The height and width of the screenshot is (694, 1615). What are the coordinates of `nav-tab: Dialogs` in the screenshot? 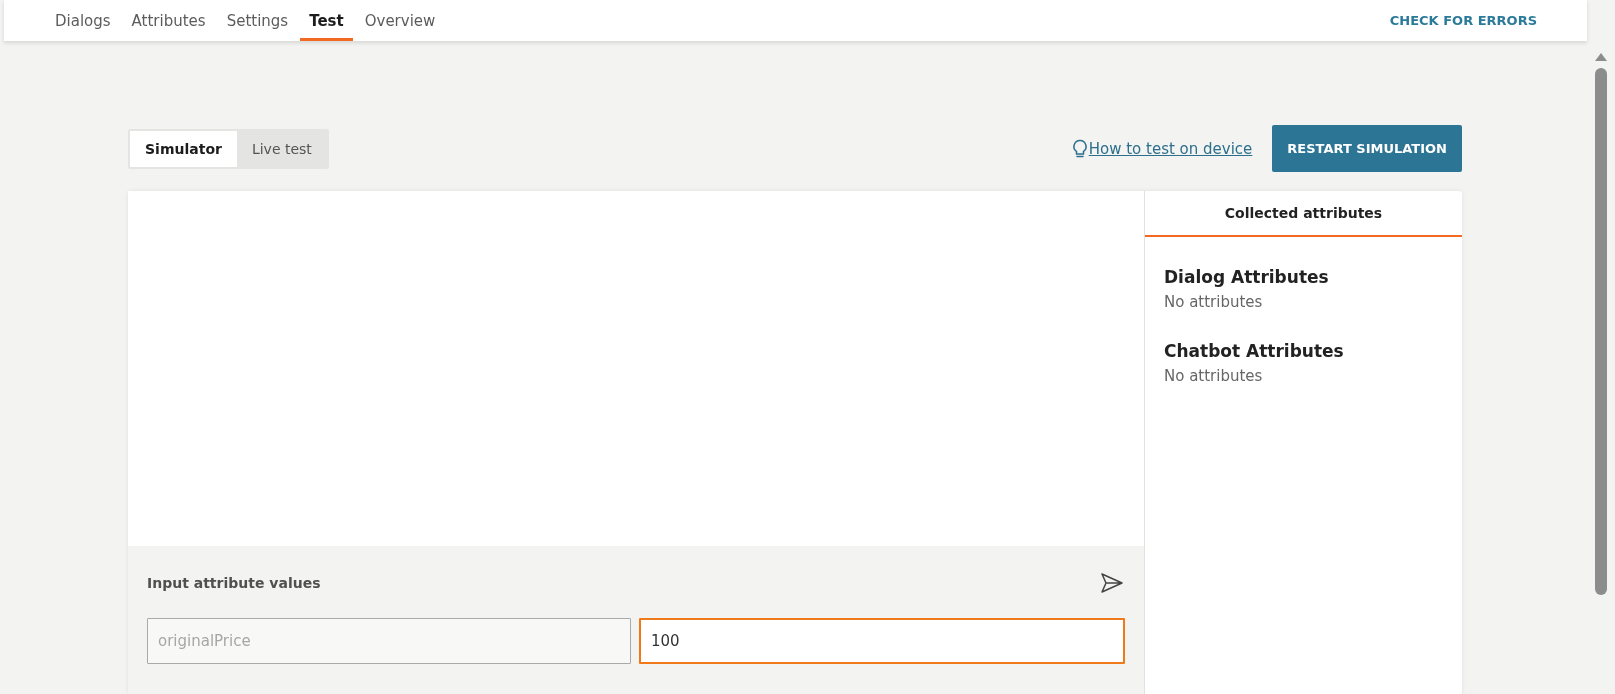 It's located at (83, 20).